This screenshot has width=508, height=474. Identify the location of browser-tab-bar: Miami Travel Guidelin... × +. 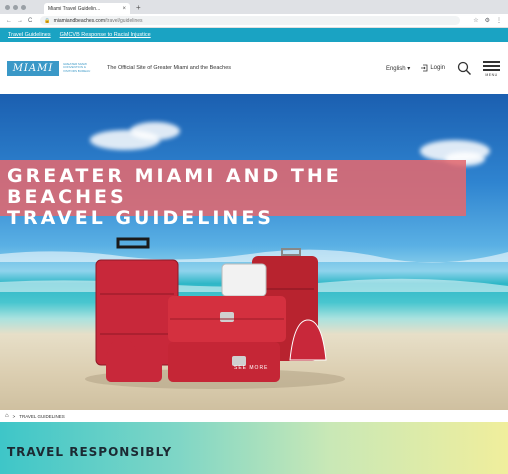
(254, 7).